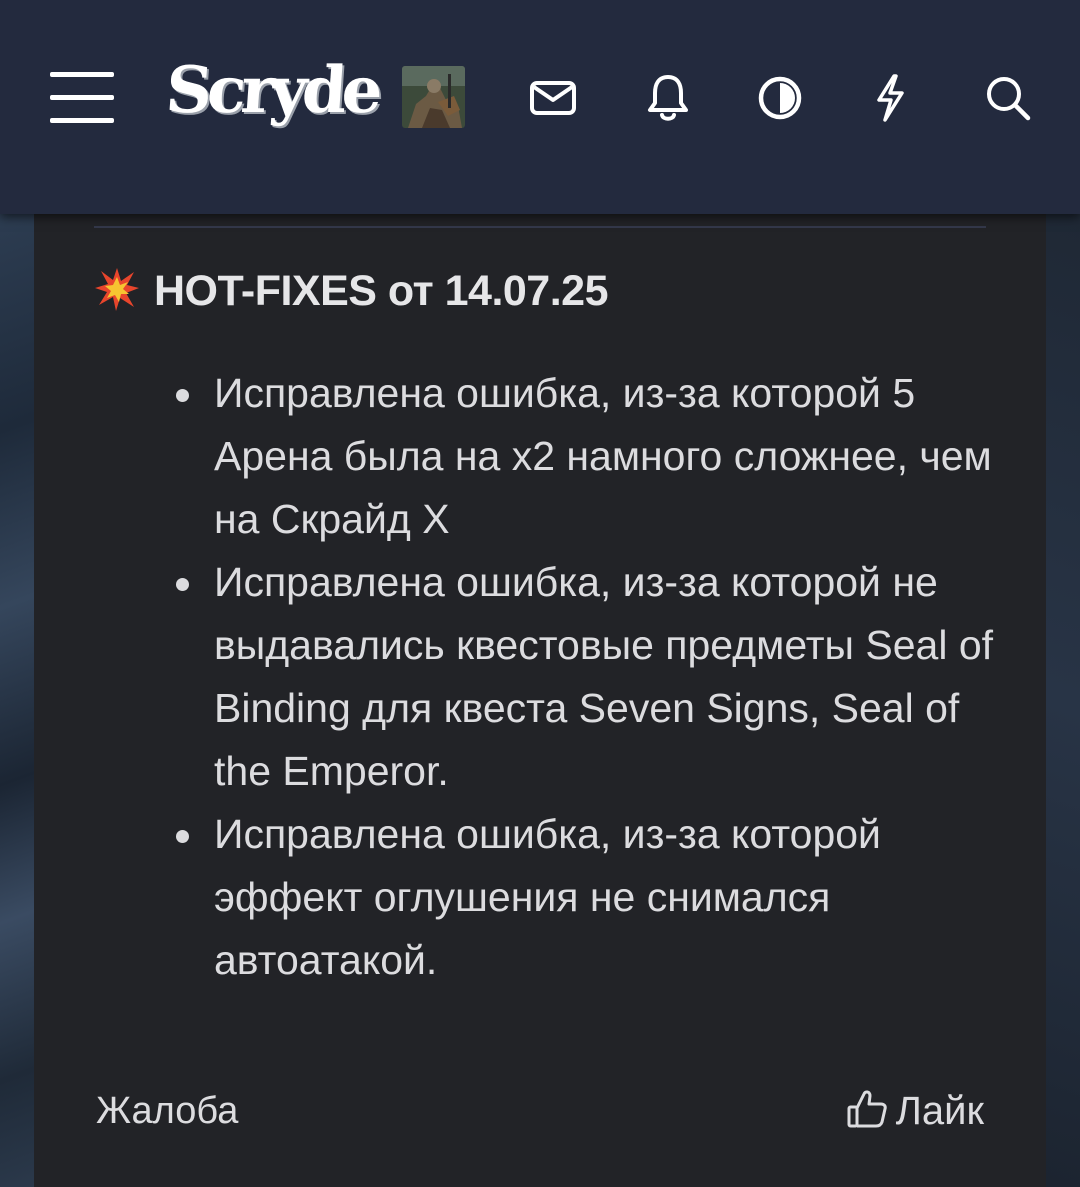  Describe the element at coordinates (939, 1111) in the screenshot. I see `like-label: Лайк` at that location.